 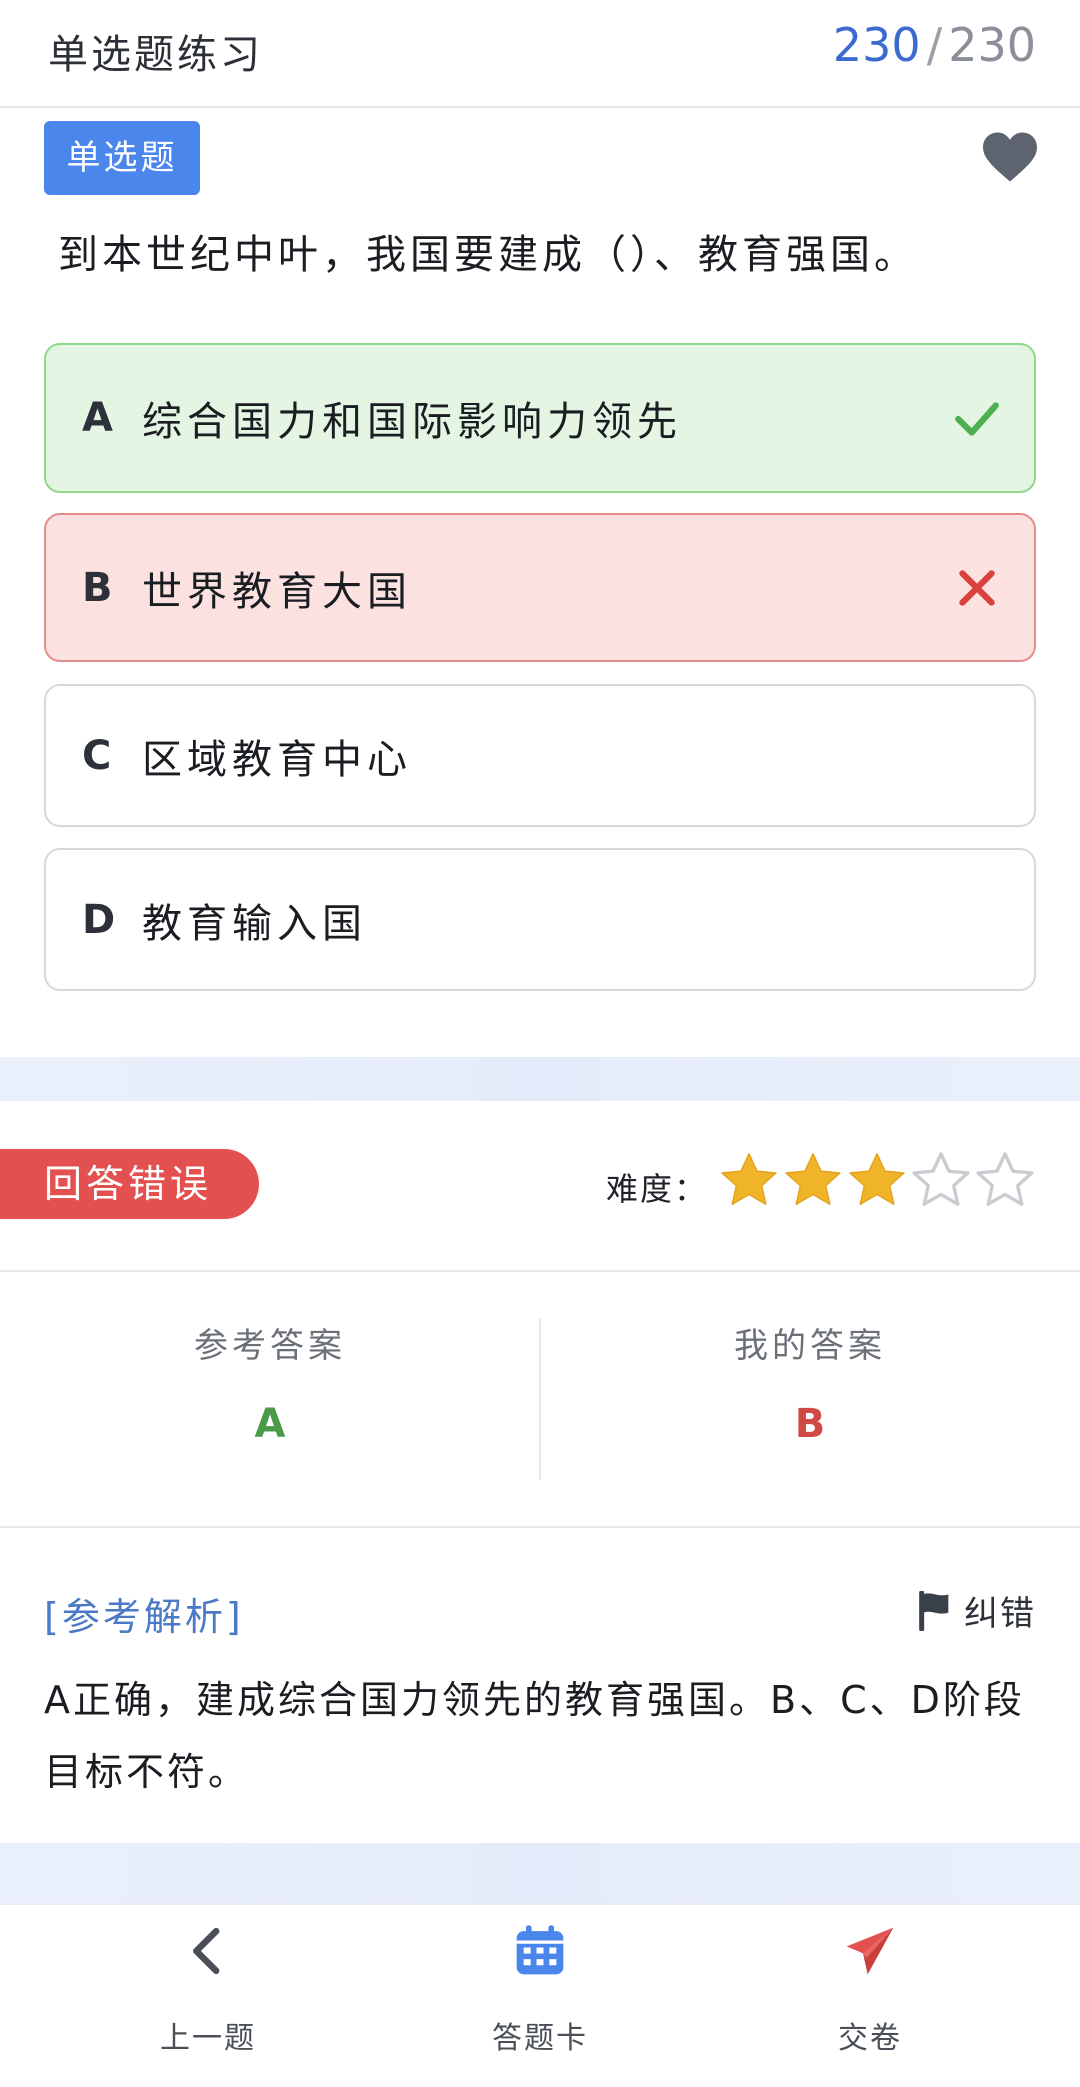 What do you see at coordinates (1000, 1614) in the screenshot?
I see `report-error-label: 纠错` at bounding box center [1000, 1614].